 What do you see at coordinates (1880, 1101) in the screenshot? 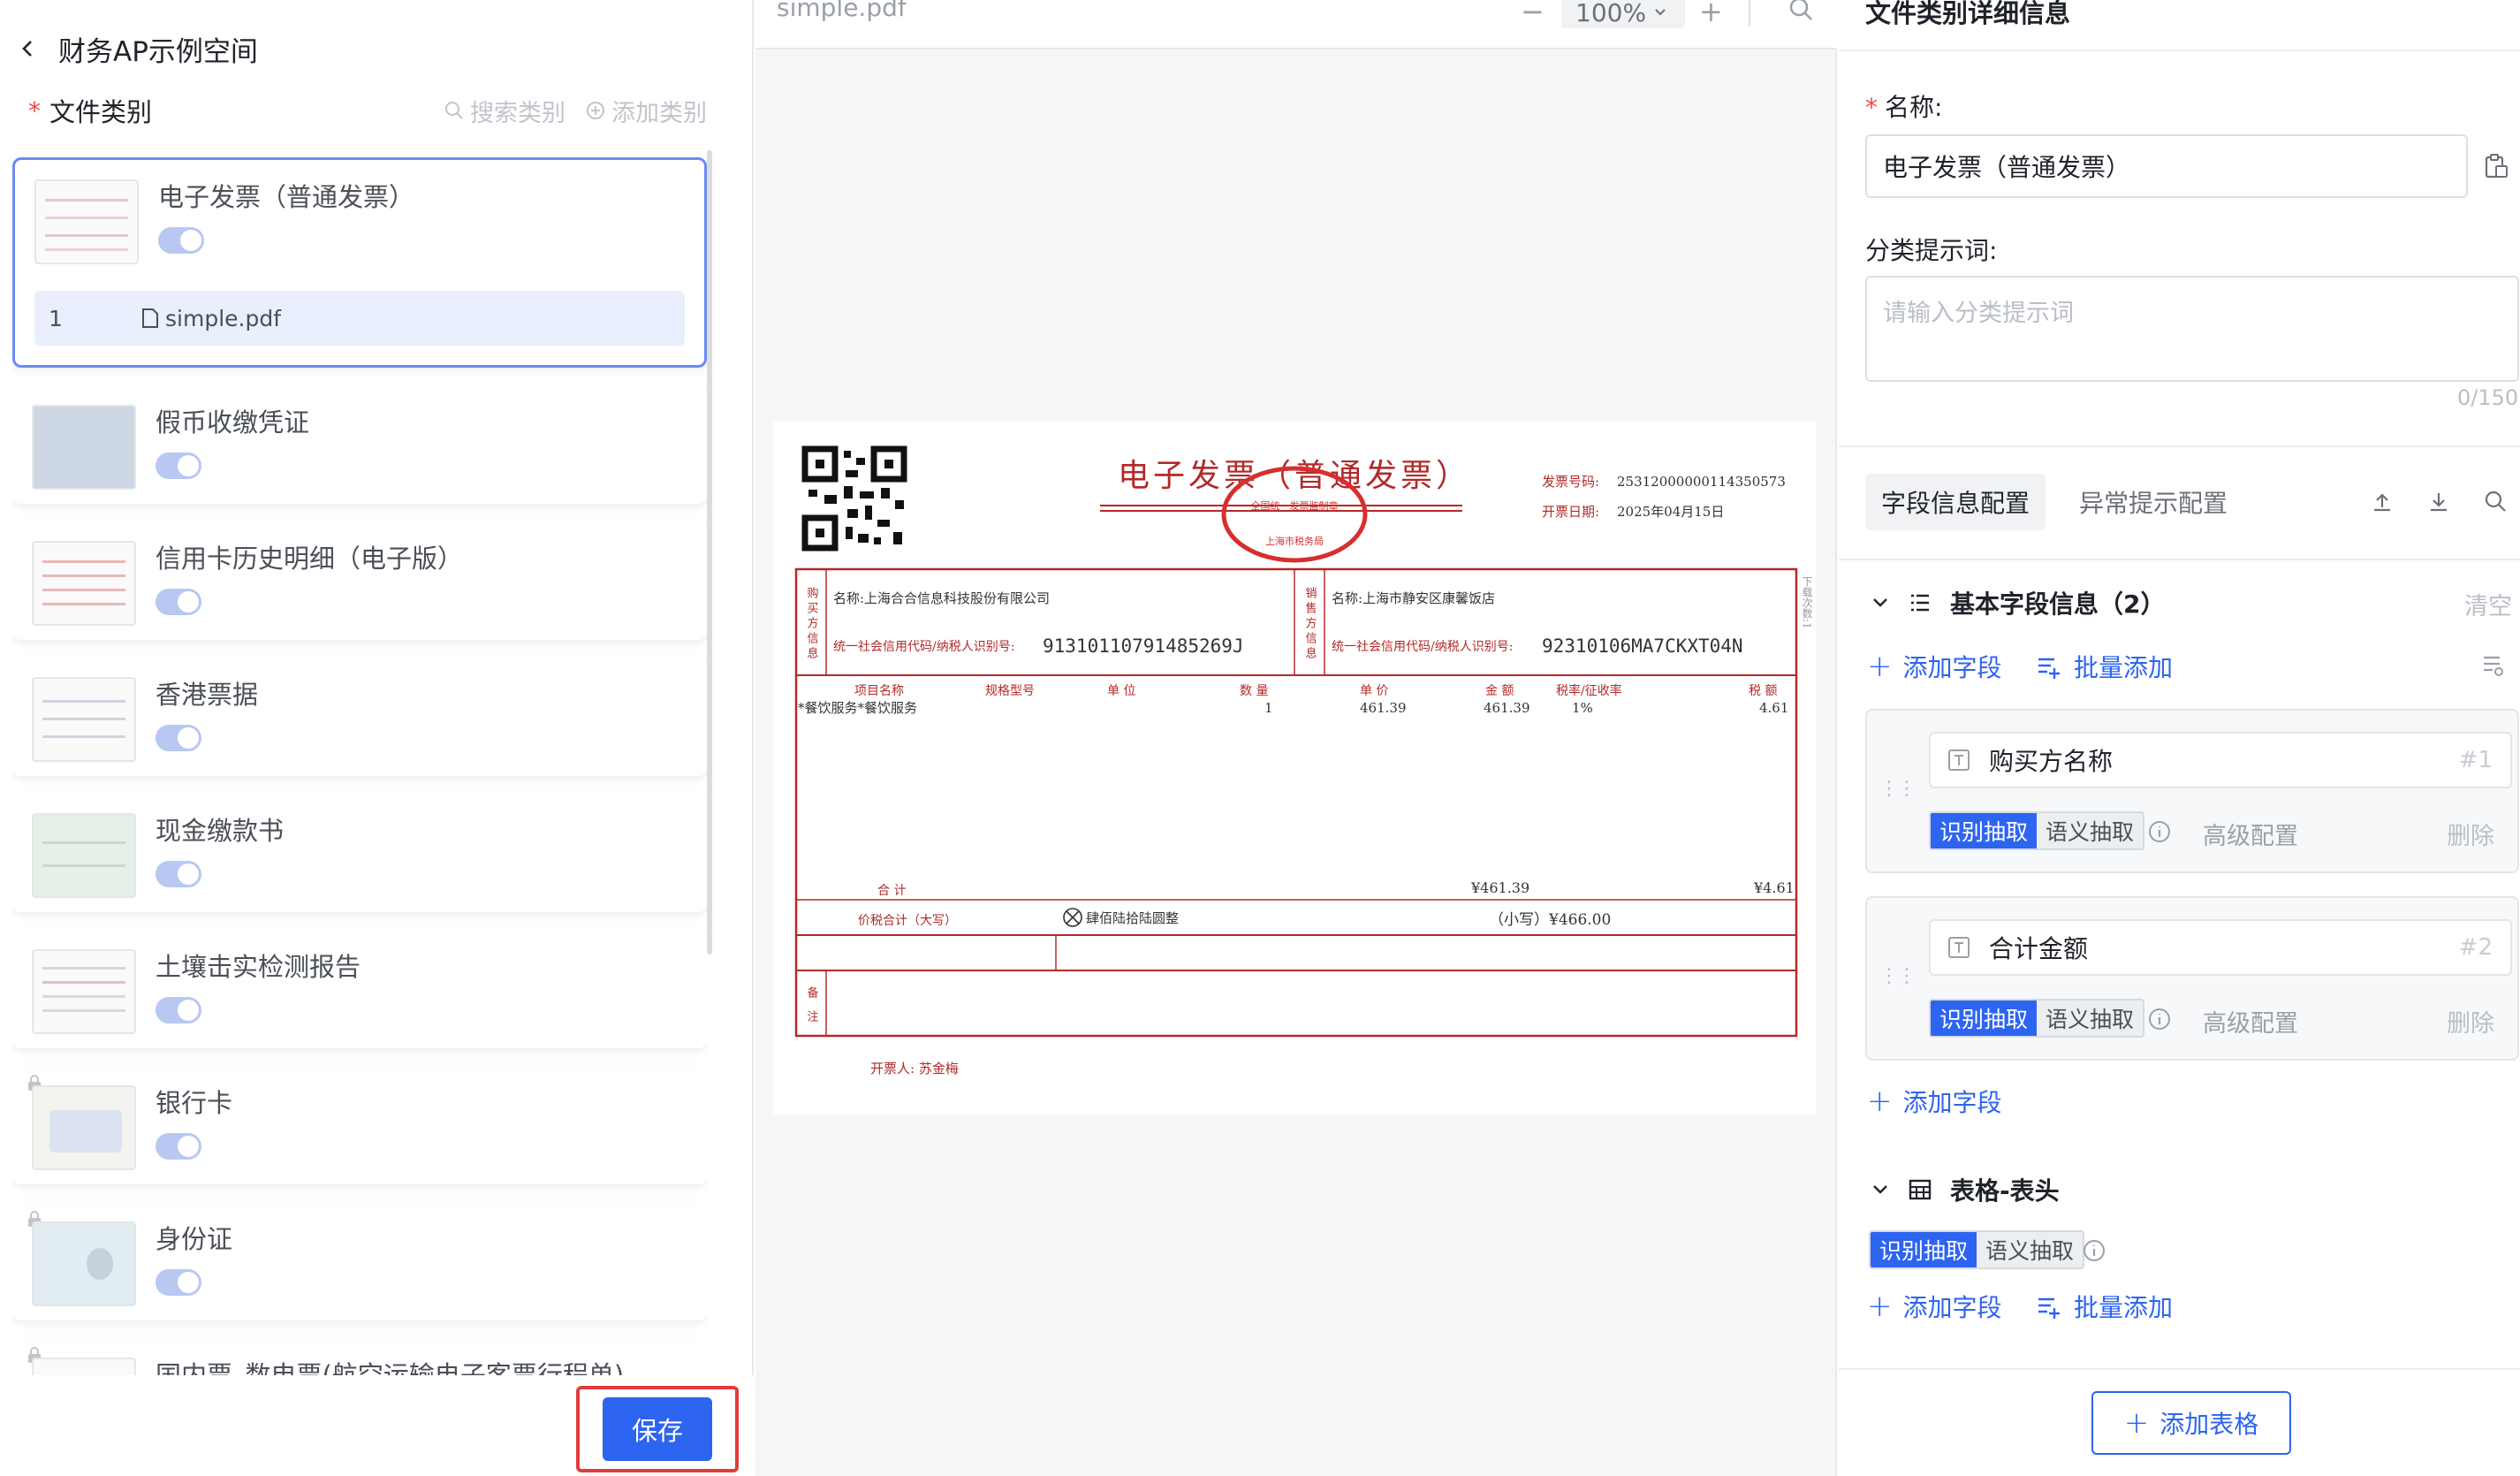
I see `plus-icon: +` at bounding box center [1880, 1101].